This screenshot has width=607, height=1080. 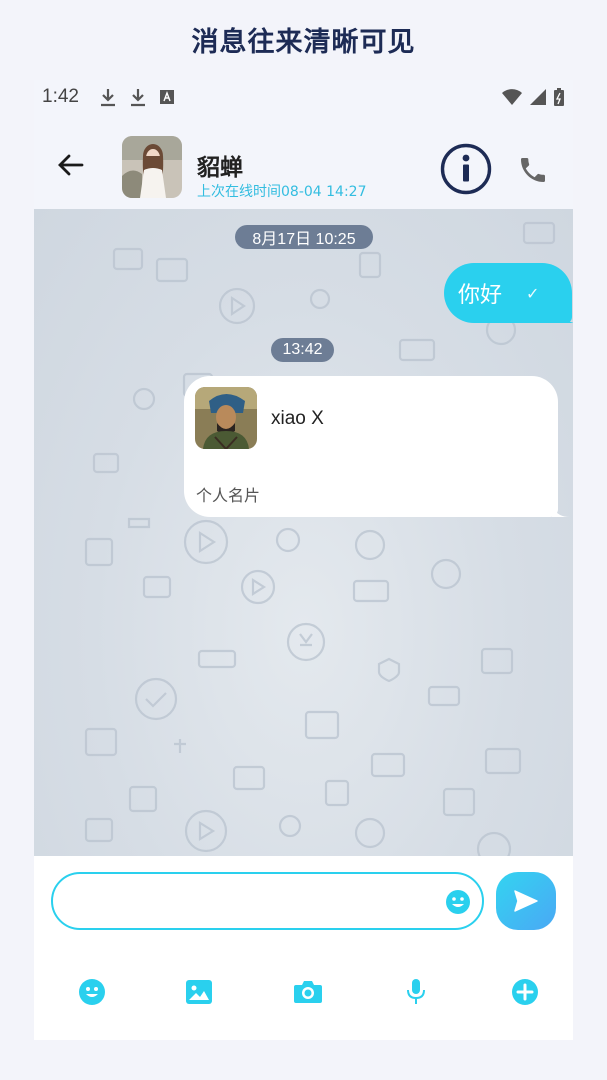 What do you see at coordinates (228, 495) in the screenshot?
I see `card-type-label: 个人名片` at bounding box center [228, 495].